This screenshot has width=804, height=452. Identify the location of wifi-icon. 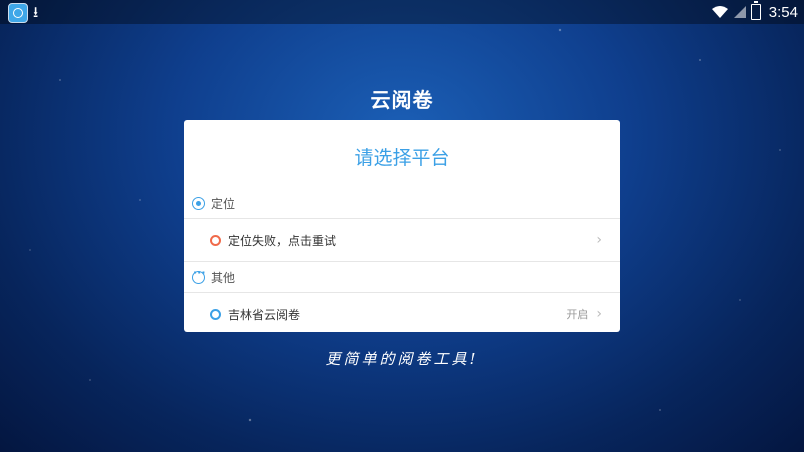
(719, 12).